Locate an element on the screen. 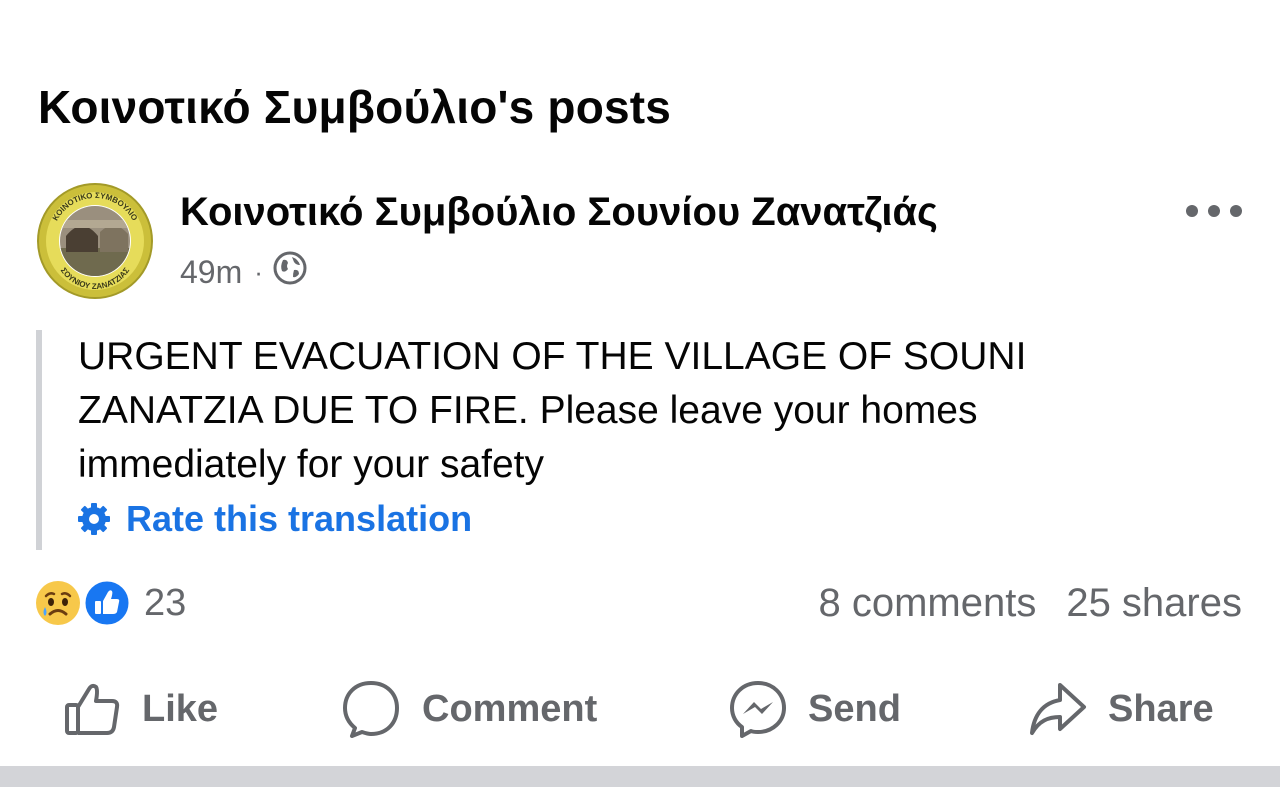 The width and height of the screenshot is (1280, 787). like-label: Like is located at coordinates (180, 708).